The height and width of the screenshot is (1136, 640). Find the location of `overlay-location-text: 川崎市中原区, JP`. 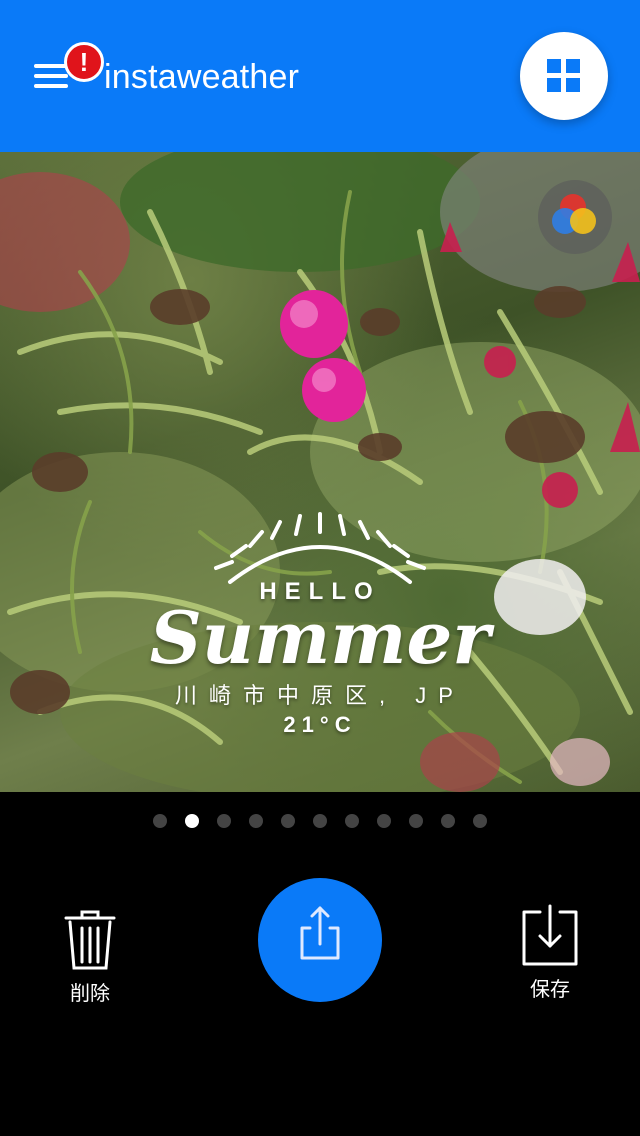

overlay-location-text: 川崎市中原区, JP is located at coordinates (320, 695).